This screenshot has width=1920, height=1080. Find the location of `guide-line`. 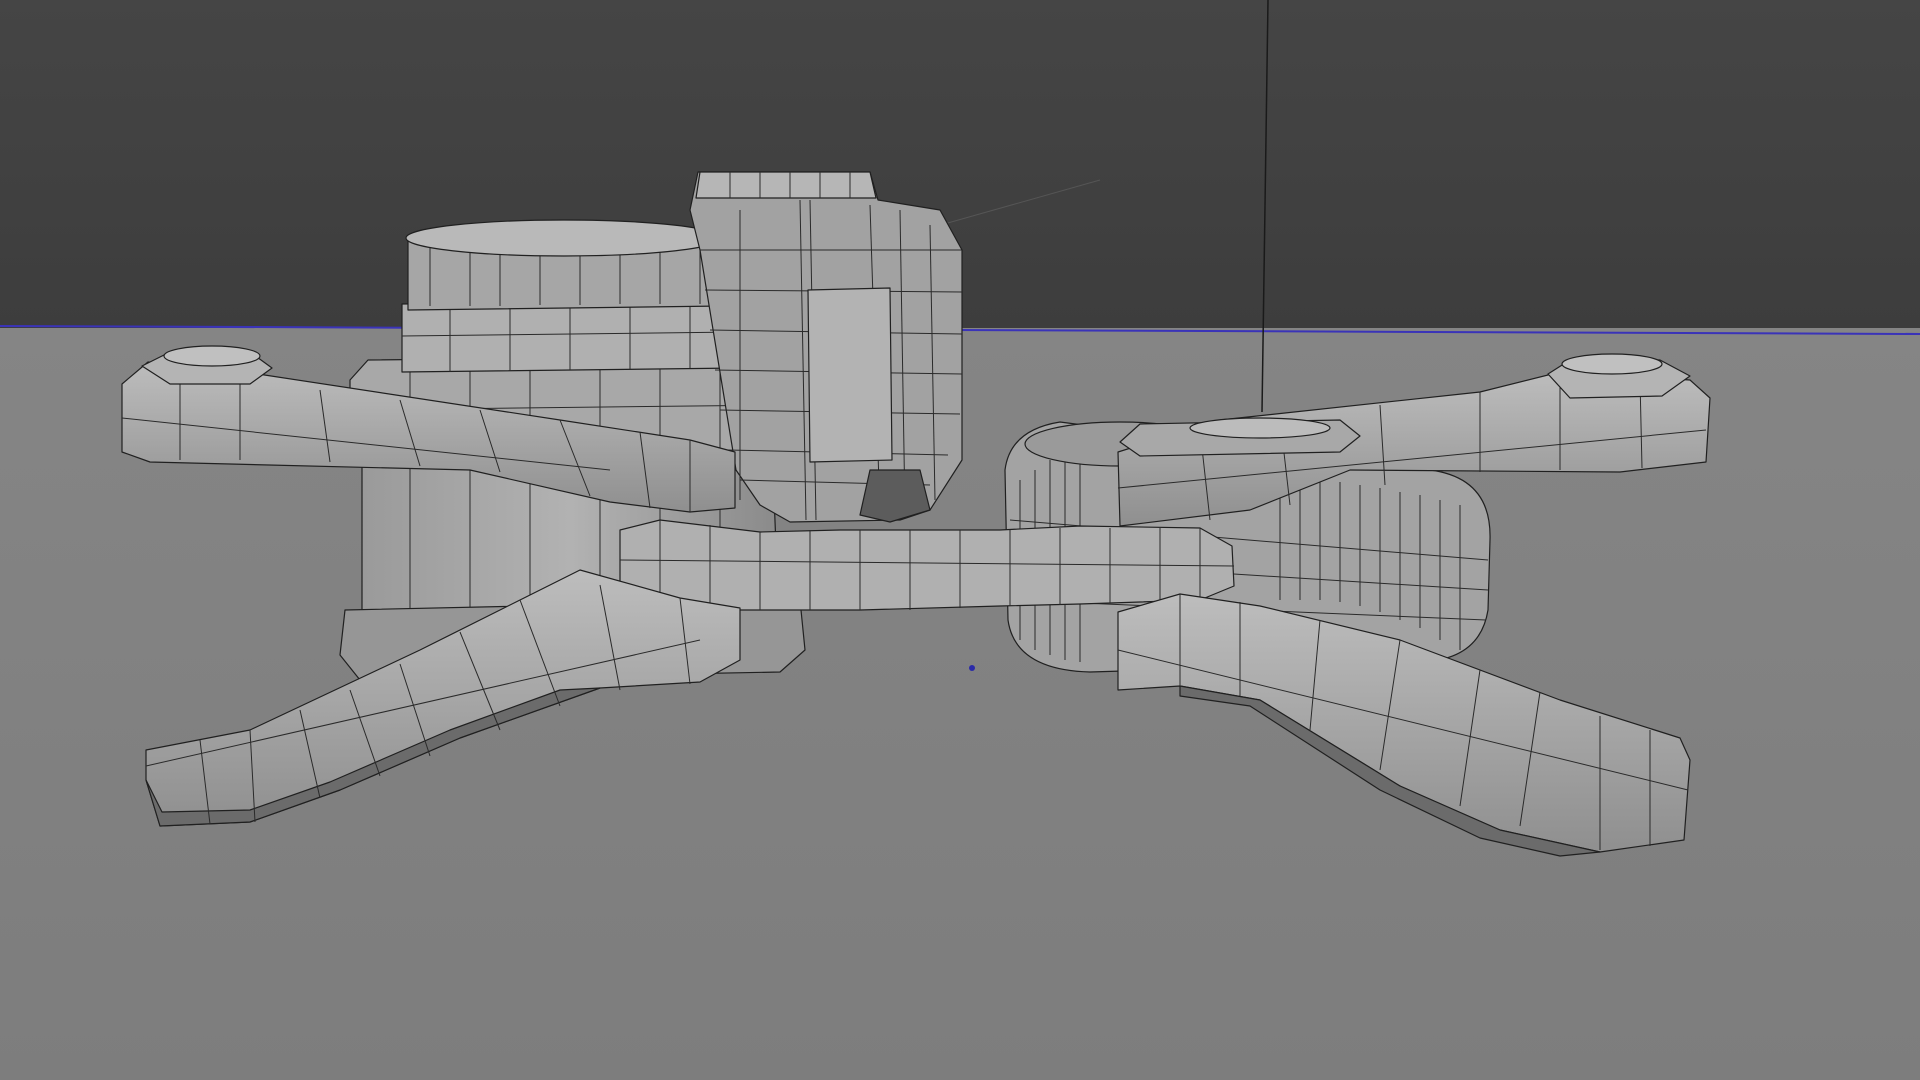

guide-line is located at coordinates (1015, 204).